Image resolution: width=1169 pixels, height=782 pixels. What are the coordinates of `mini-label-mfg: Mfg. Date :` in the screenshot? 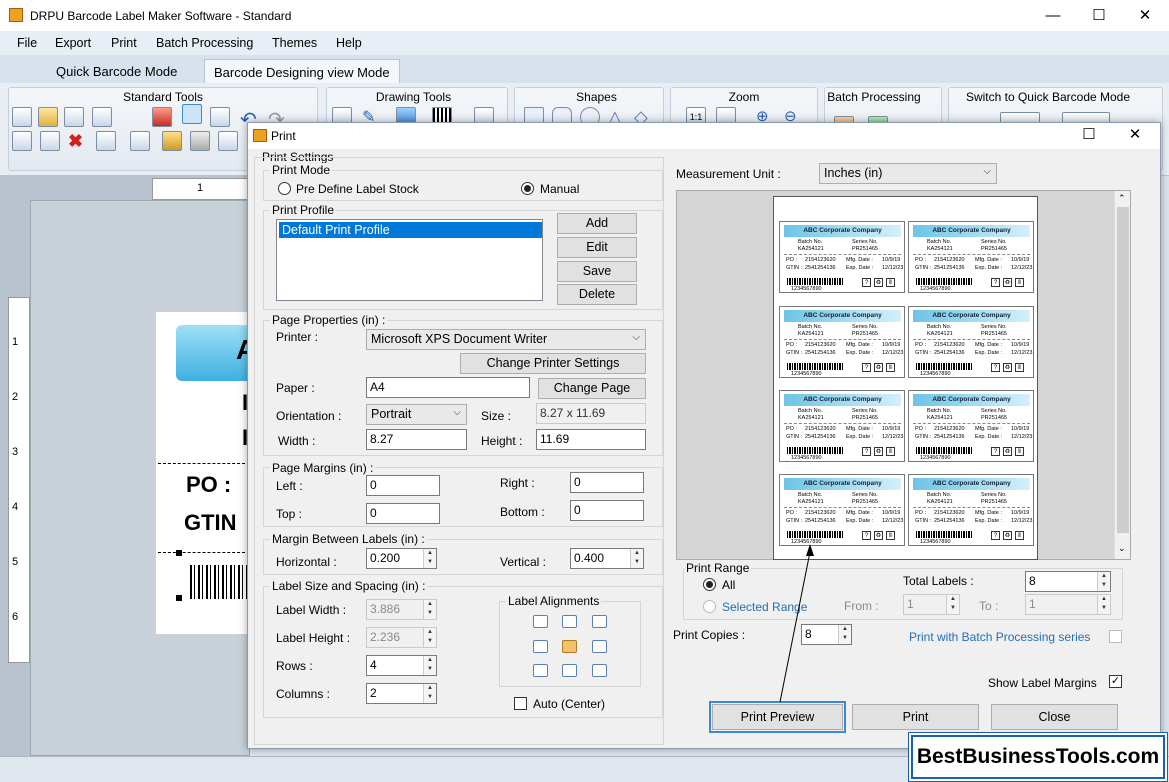 It's located at (988, 429).